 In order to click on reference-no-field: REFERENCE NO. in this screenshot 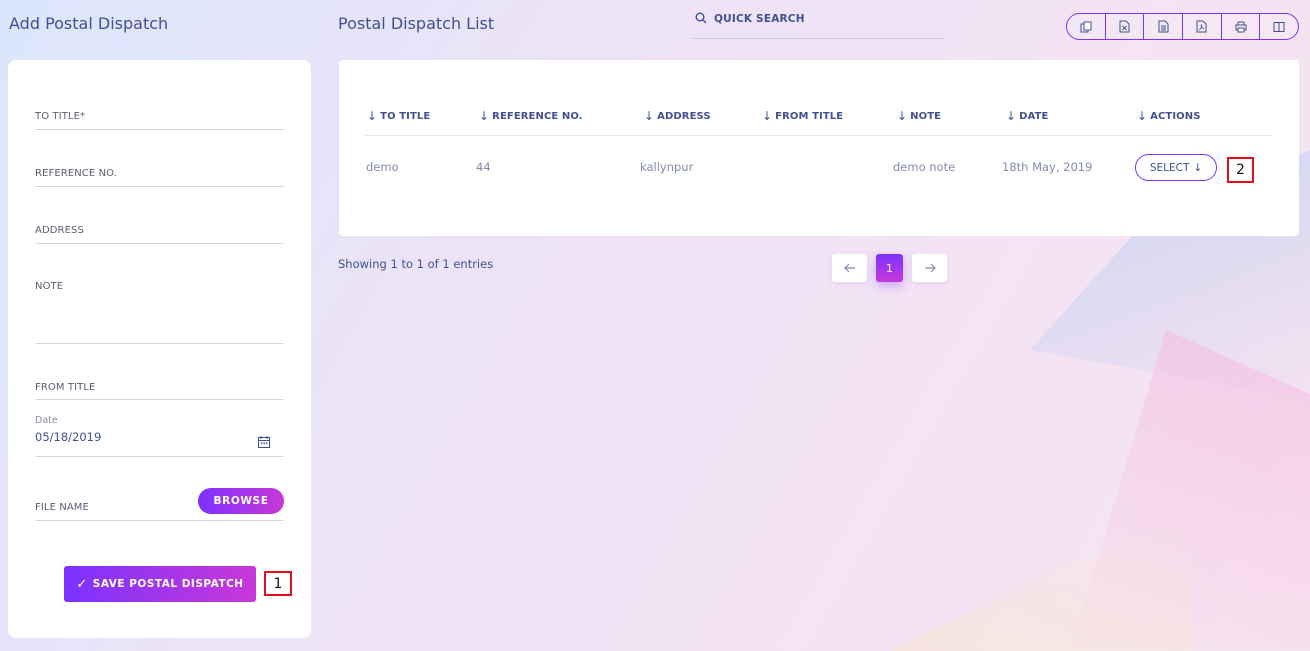, I will do `click(159, 174)`.